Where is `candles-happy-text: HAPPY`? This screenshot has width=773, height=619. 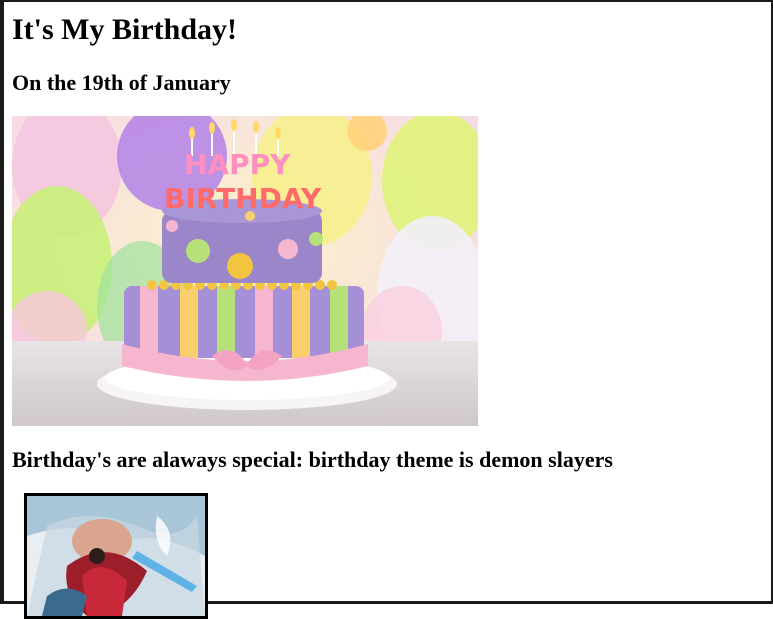
candles-happy-text: HAPPY is located at coordinates (237, 164).